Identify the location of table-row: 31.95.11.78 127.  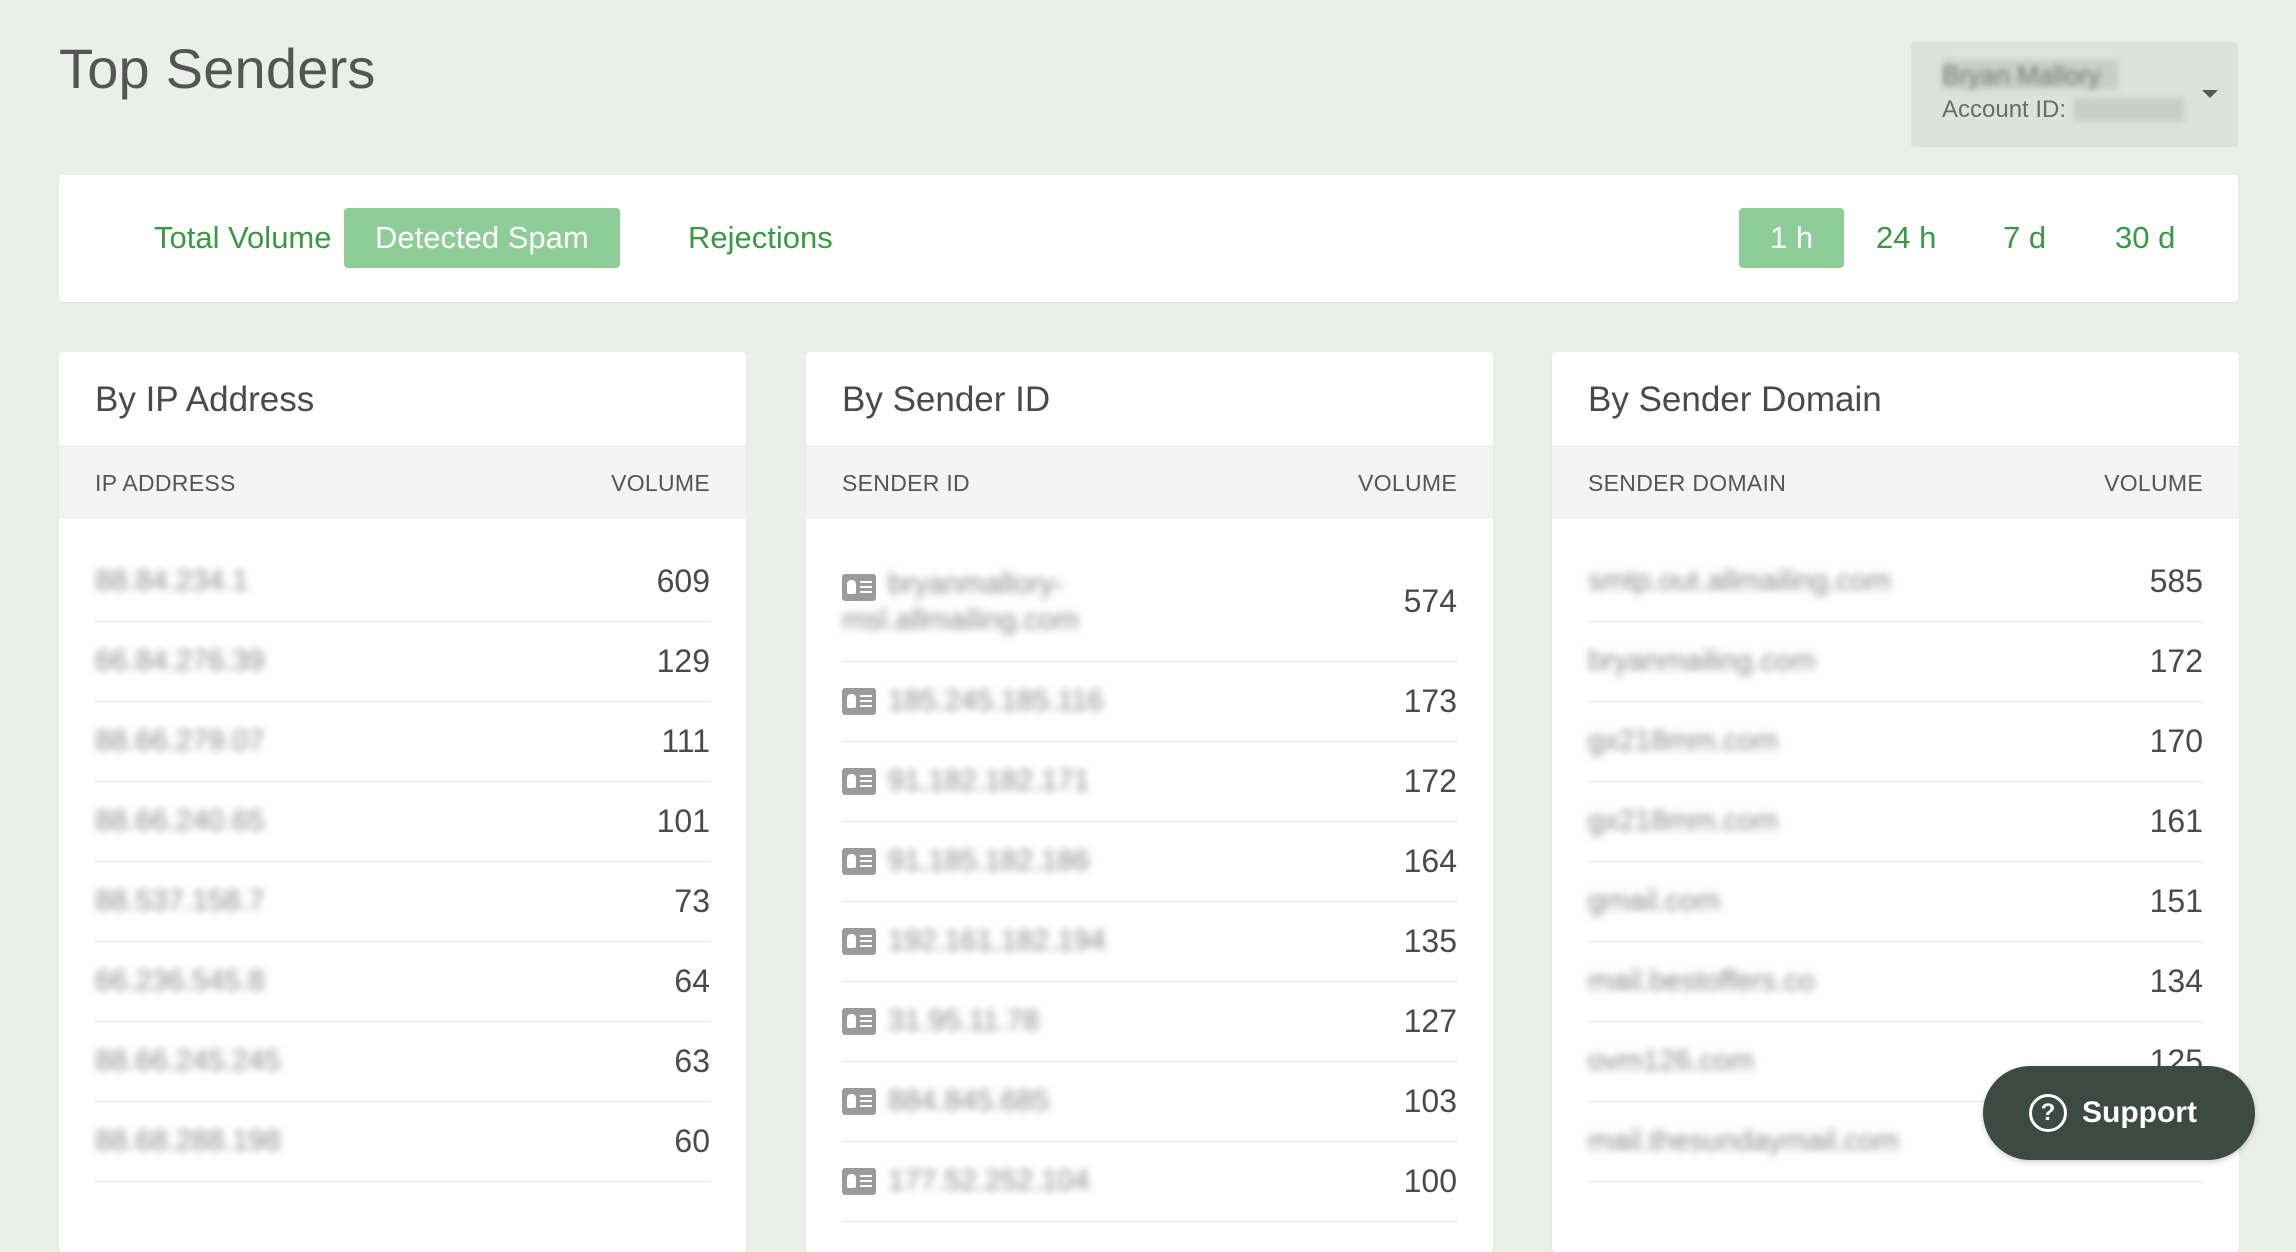
(1149, 1022).